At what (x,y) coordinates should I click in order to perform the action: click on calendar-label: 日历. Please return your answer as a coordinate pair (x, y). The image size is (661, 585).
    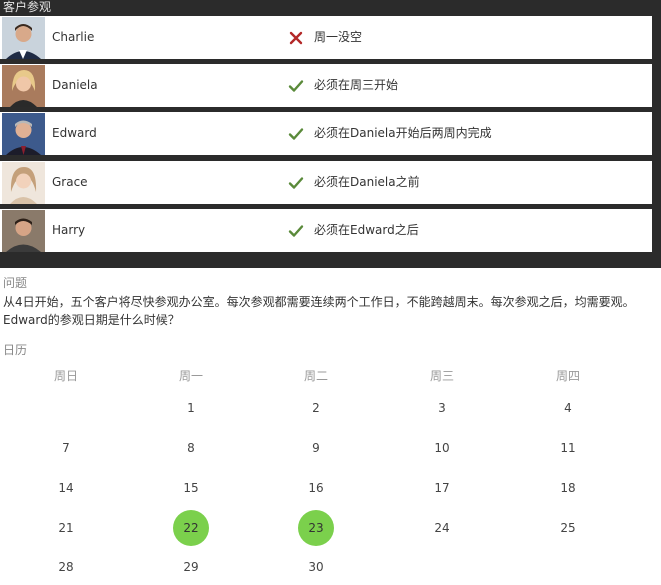
    Looking at the image, I should click on (15, 350).